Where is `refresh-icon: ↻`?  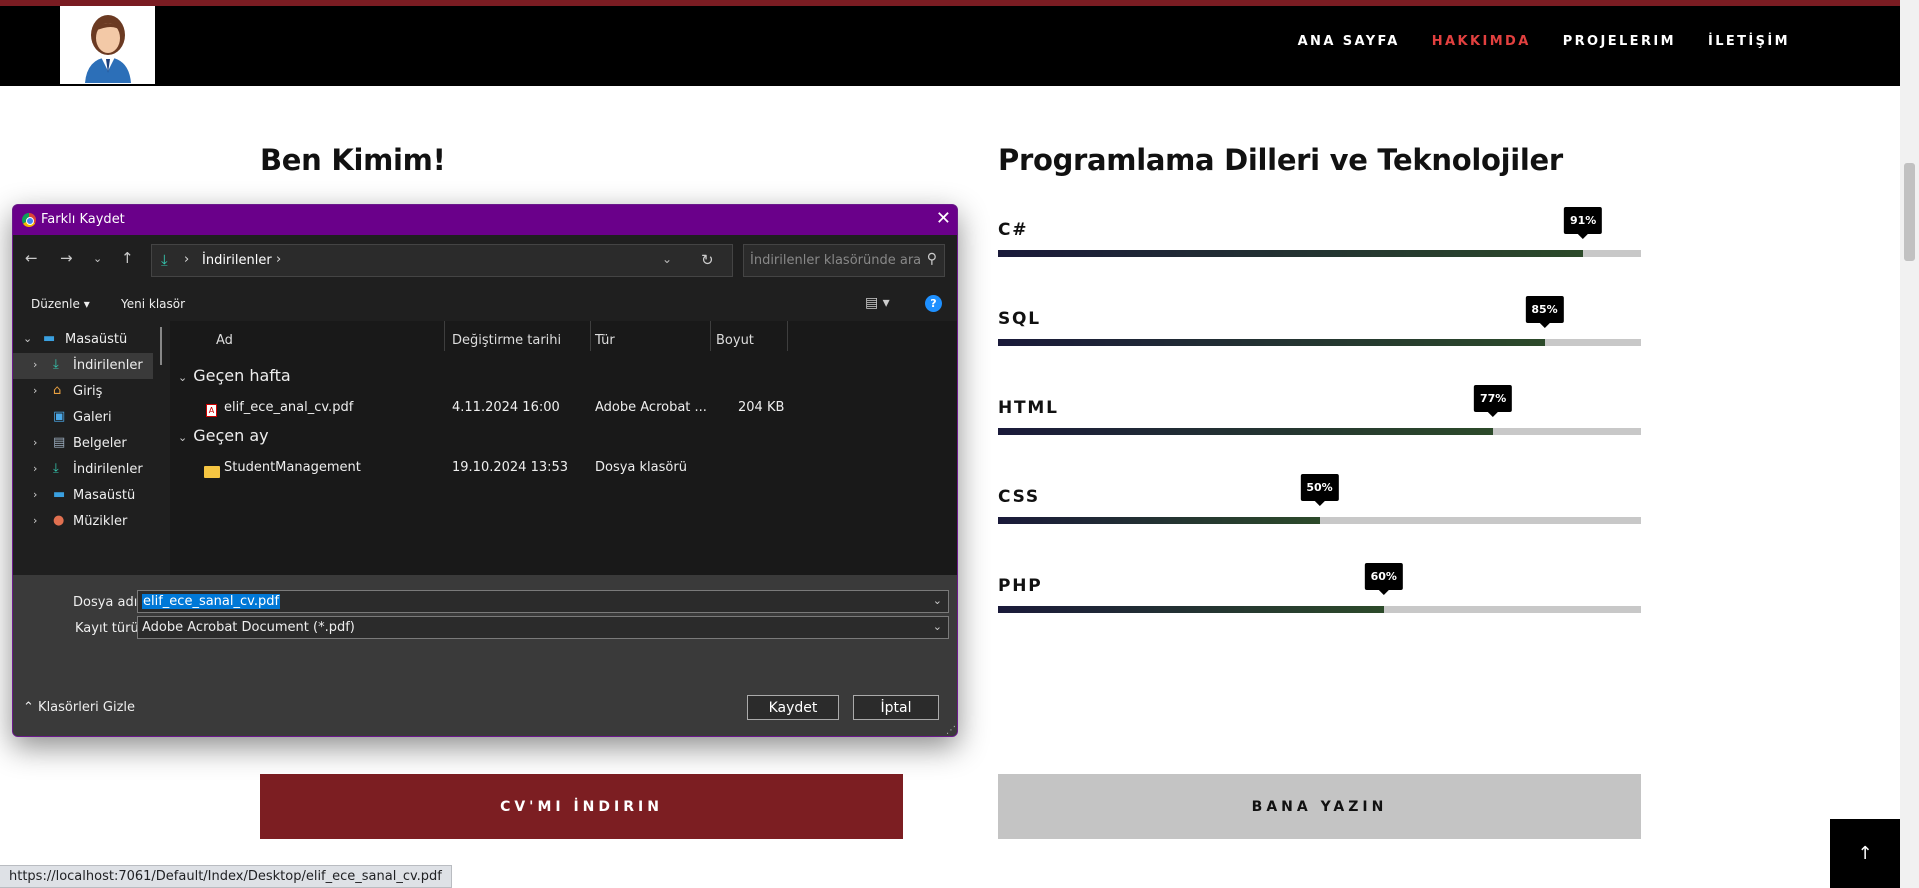
refresh-icon: ↻ is located at coordinates (707, 260).